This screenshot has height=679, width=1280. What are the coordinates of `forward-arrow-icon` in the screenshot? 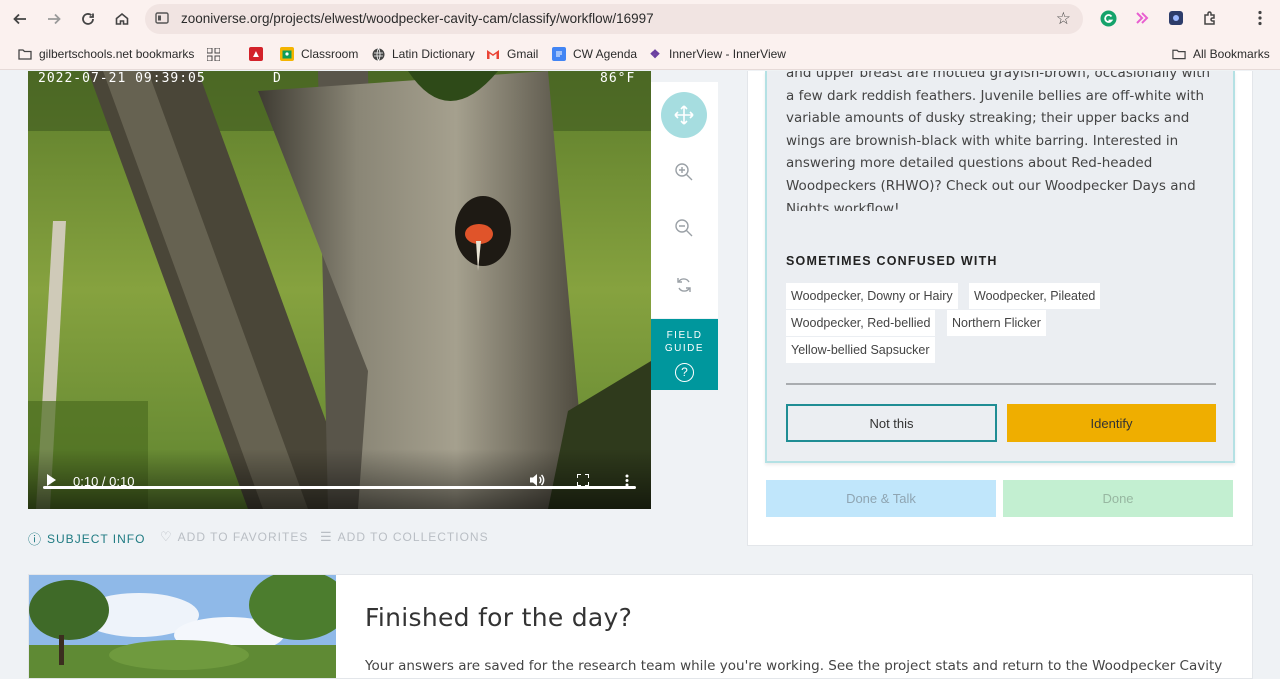 It's located at (54, 19).